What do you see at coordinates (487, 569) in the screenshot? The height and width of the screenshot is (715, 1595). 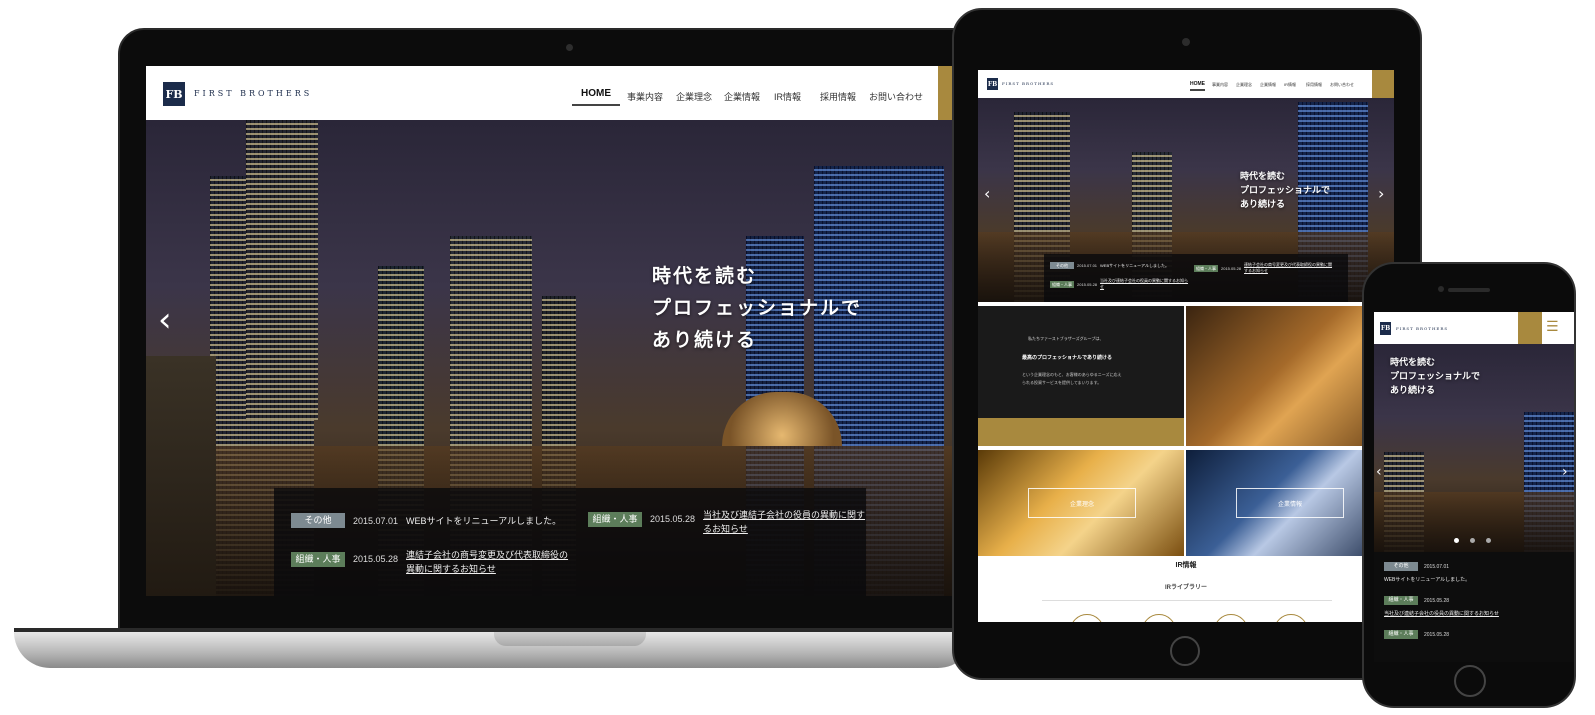 I see `news-link-line: 異動に関するお知らせ` at bounding box center [487, 569].